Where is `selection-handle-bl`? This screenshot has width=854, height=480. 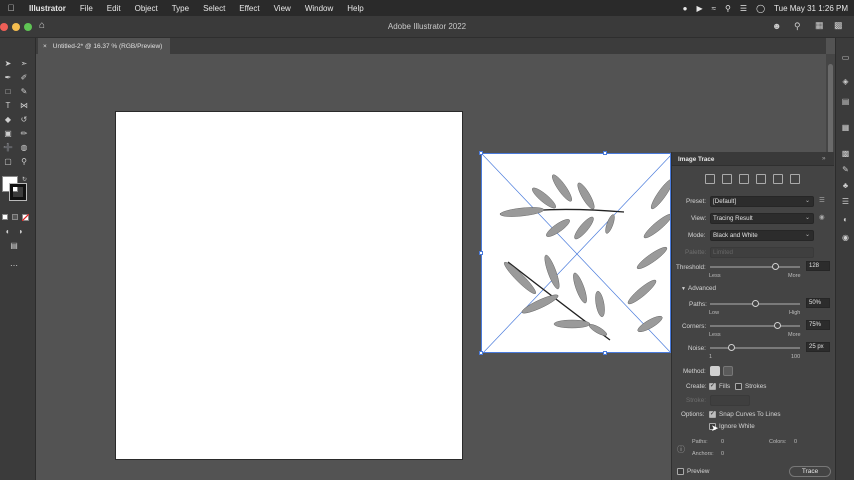
selection-handle-bl is located at coordinates (481, 353).